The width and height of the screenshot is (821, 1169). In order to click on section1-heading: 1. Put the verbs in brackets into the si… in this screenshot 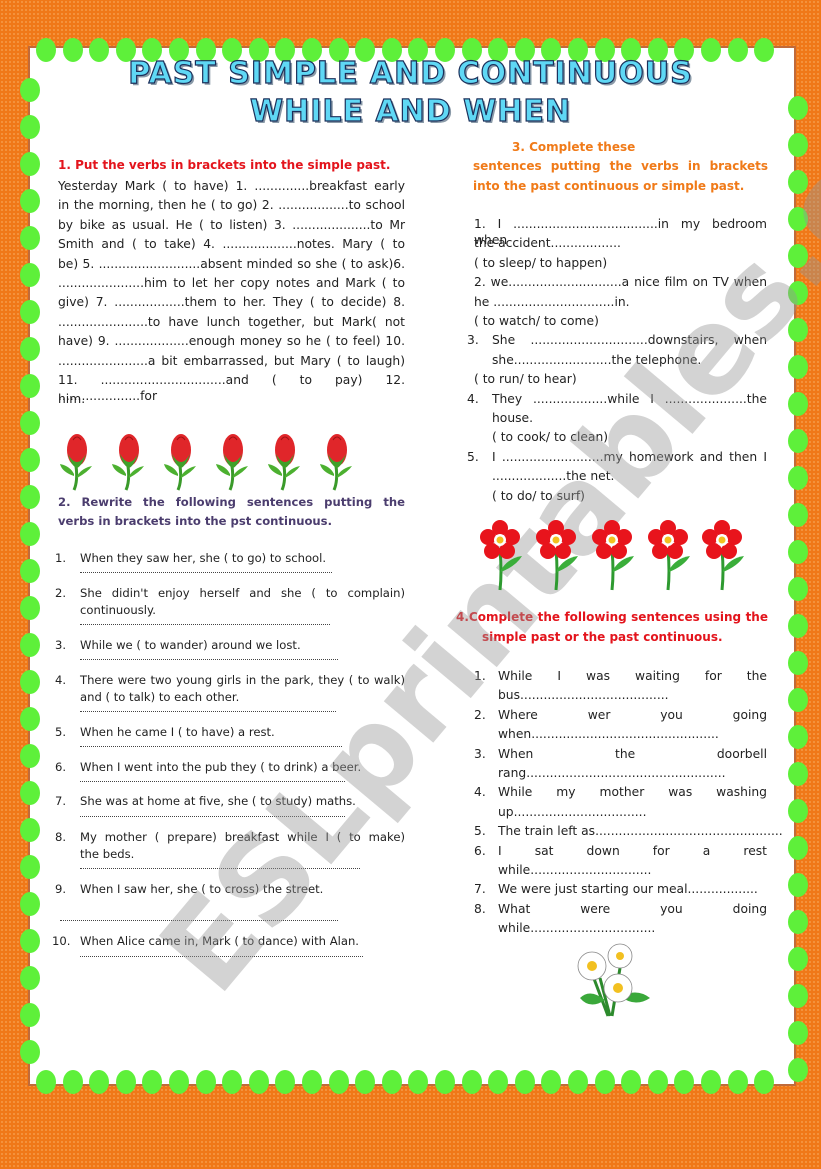, I will do `click(224, 165)`.